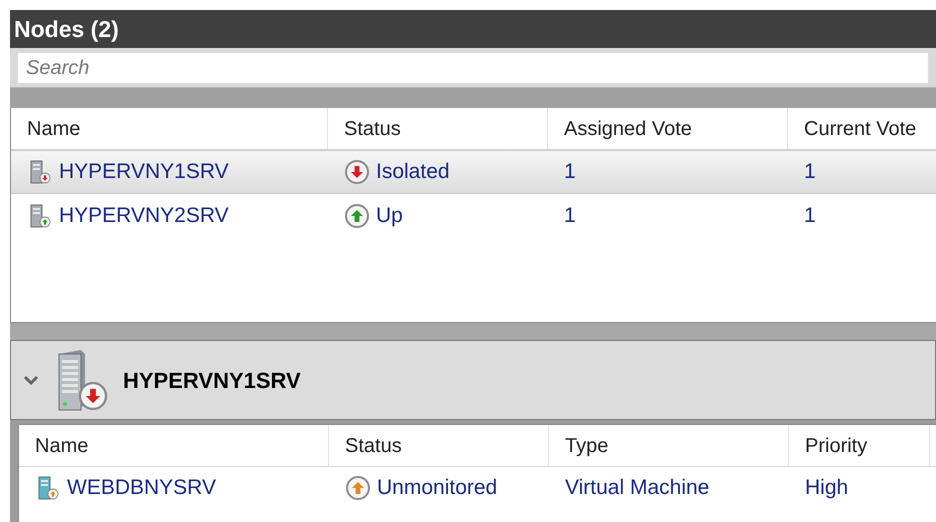  I want to click on panel-header: Nodes (2), so click(473, 29).